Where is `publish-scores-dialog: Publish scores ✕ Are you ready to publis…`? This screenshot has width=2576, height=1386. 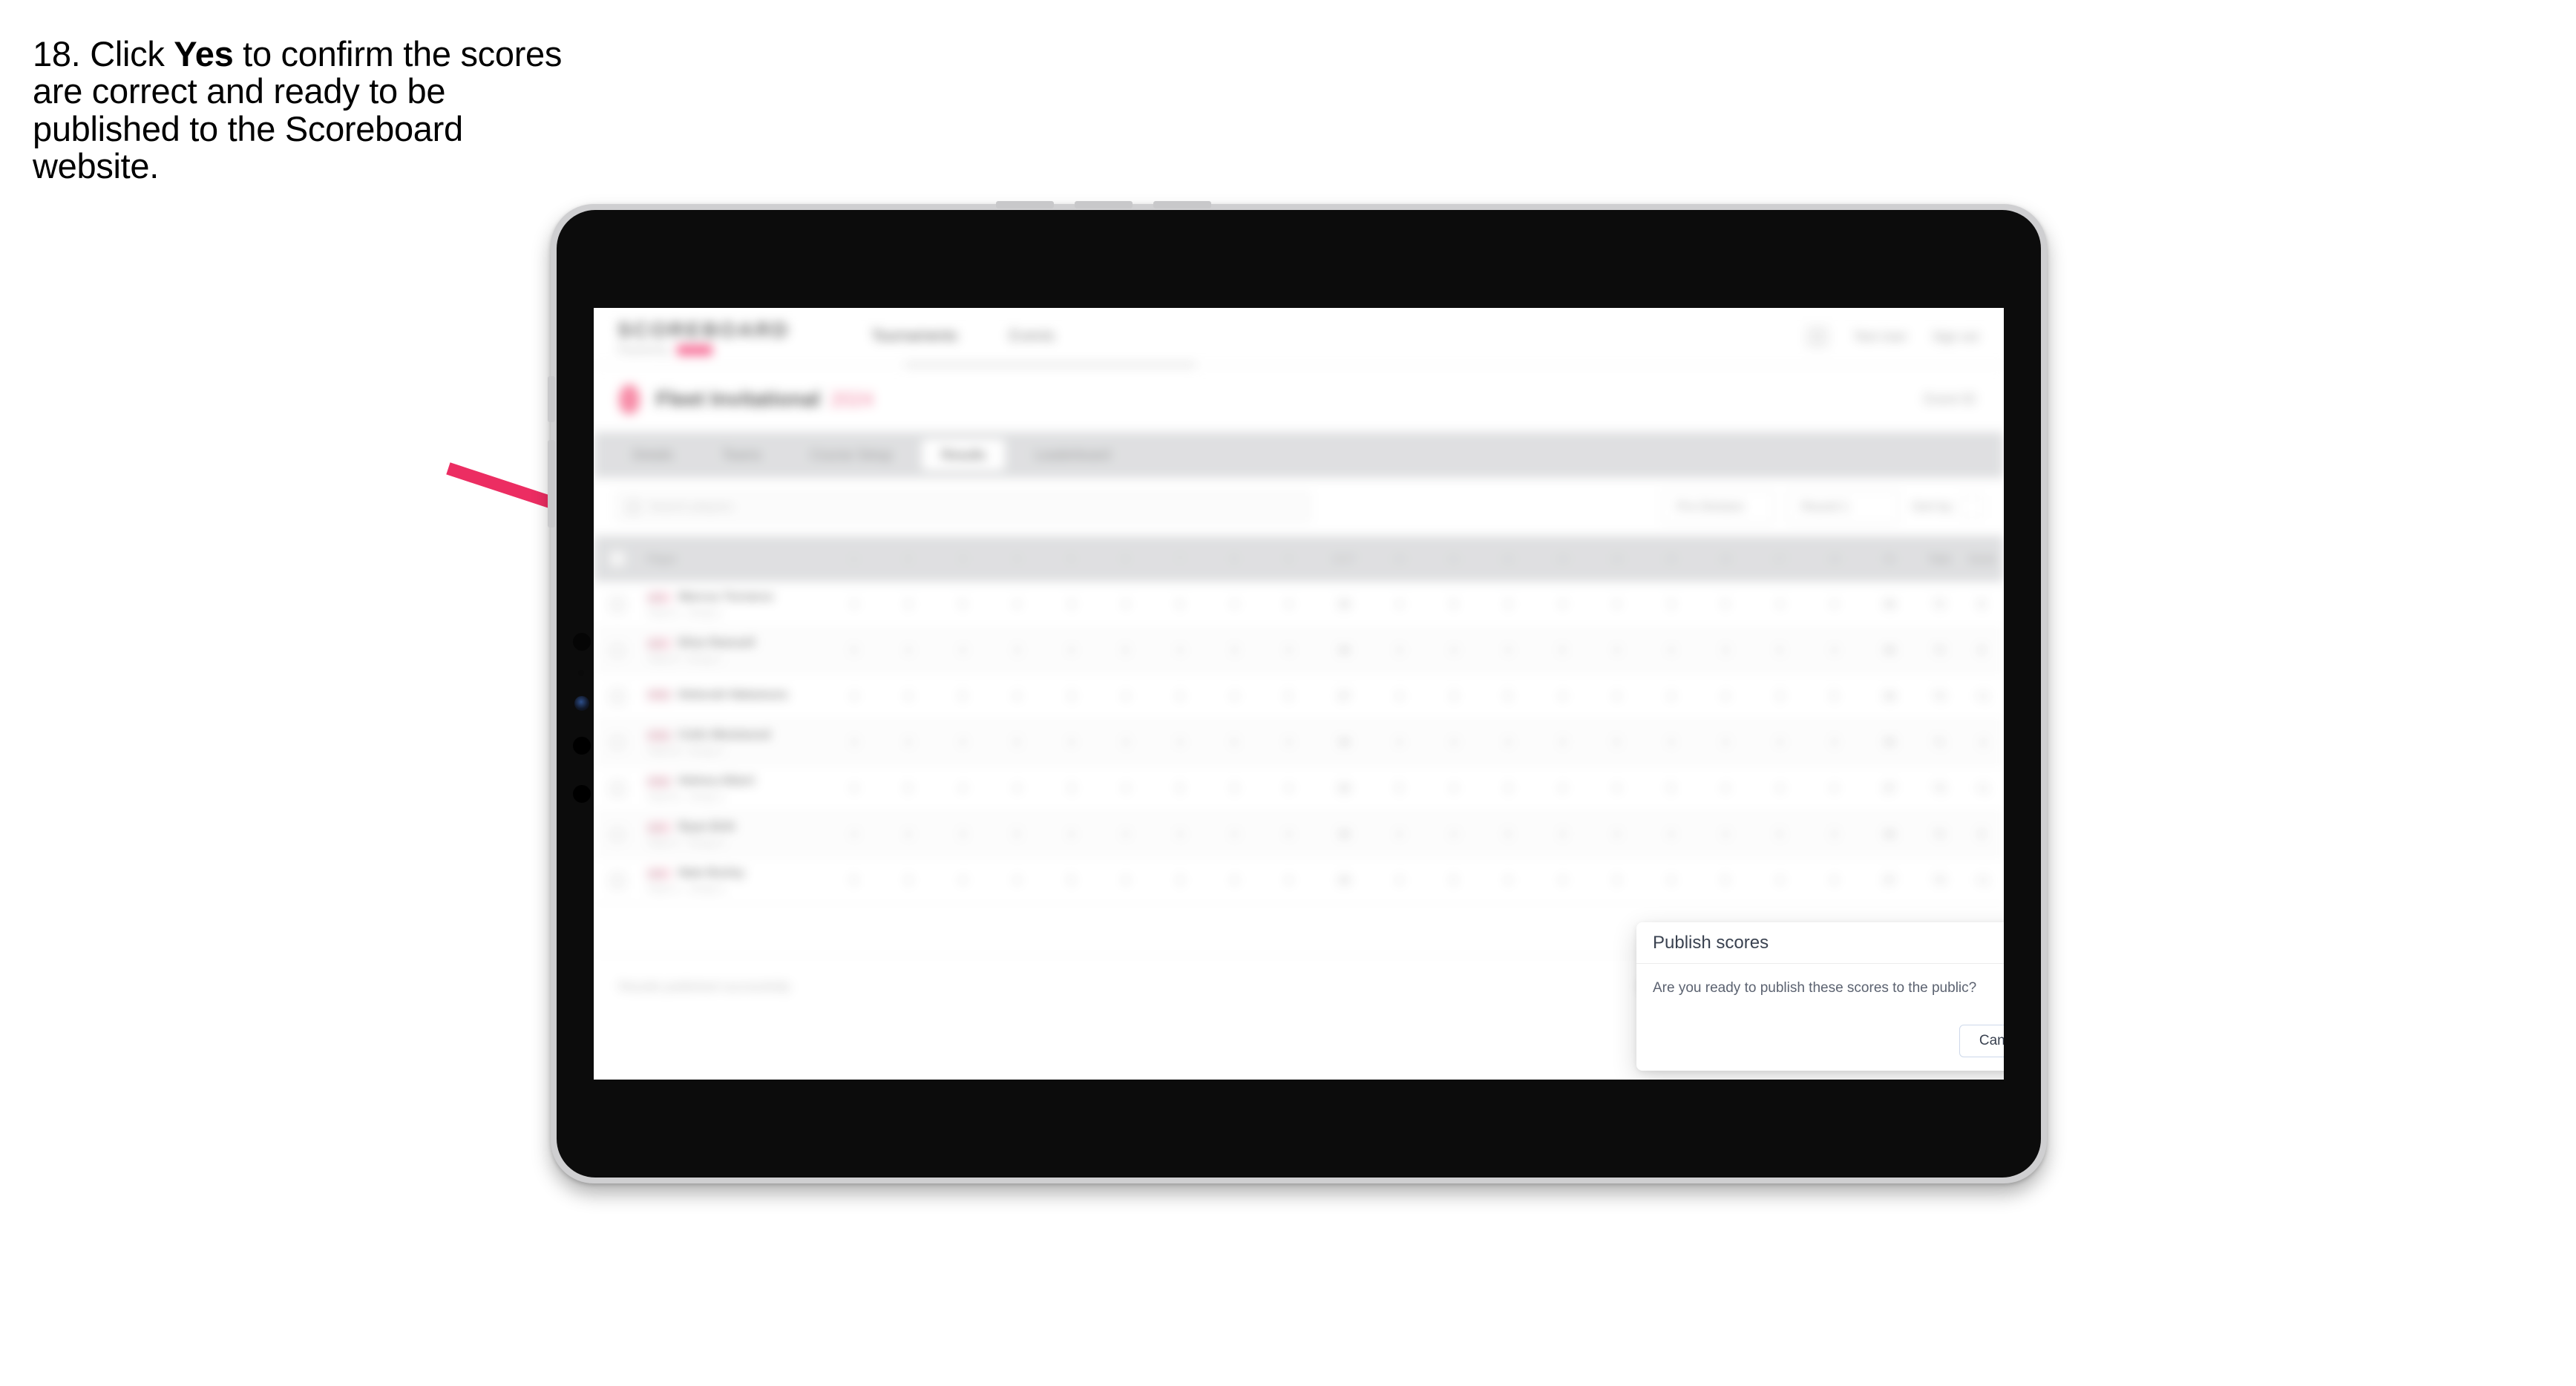
publish-scores-dialog: Publish scores ✕ Are you ready to publis… is located at coordinates (1820, 996).